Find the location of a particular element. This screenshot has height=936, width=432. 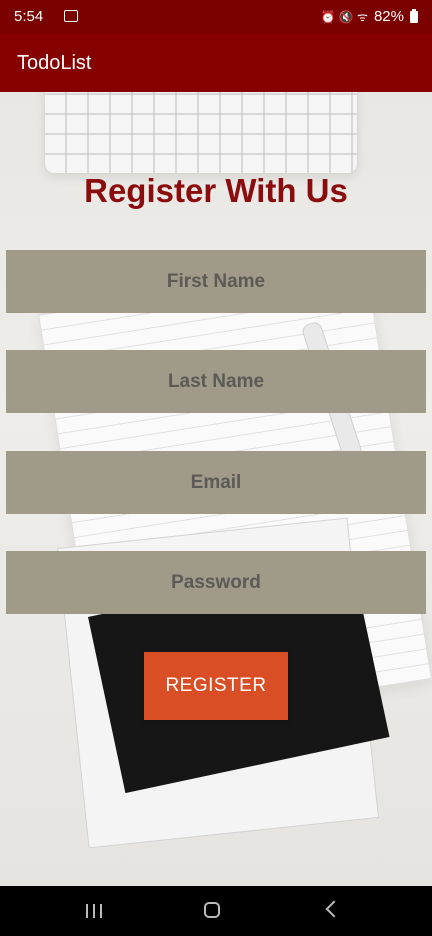

alarm-mute-wifi-signal-icons: ⏰ 🔇 ᯤ is located at coordinates (344, 17).